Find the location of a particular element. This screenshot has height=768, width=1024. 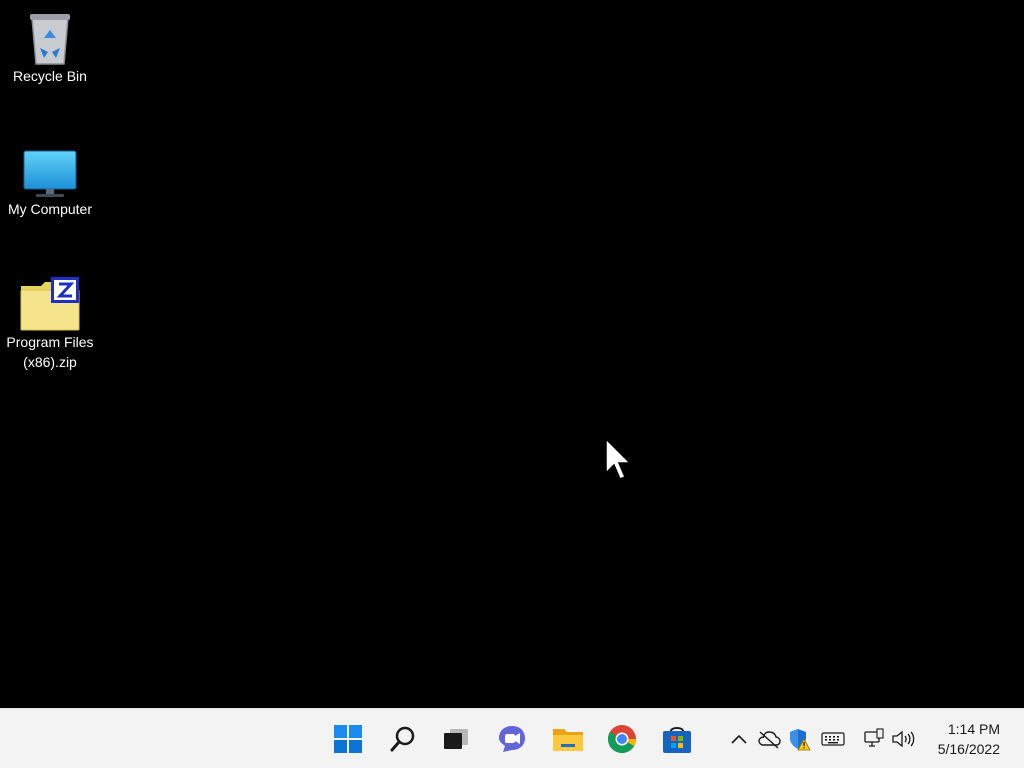

keyboard-icon is located at coordinates (833, 739).